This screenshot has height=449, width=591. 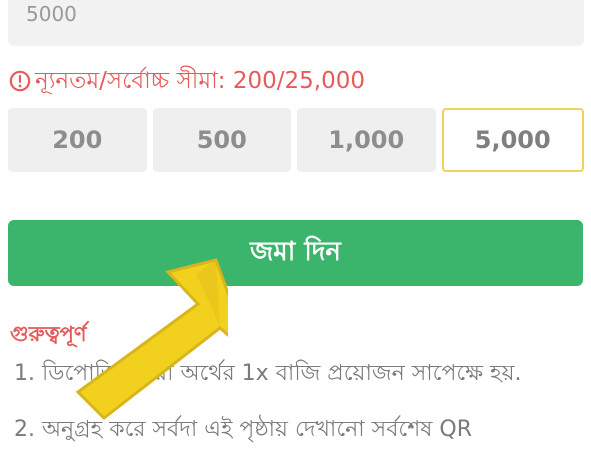 What do you see at coordinates (77, 140) in the screenshot?
I see `amount-chip-200: 200` at bounding box center [77, 140].